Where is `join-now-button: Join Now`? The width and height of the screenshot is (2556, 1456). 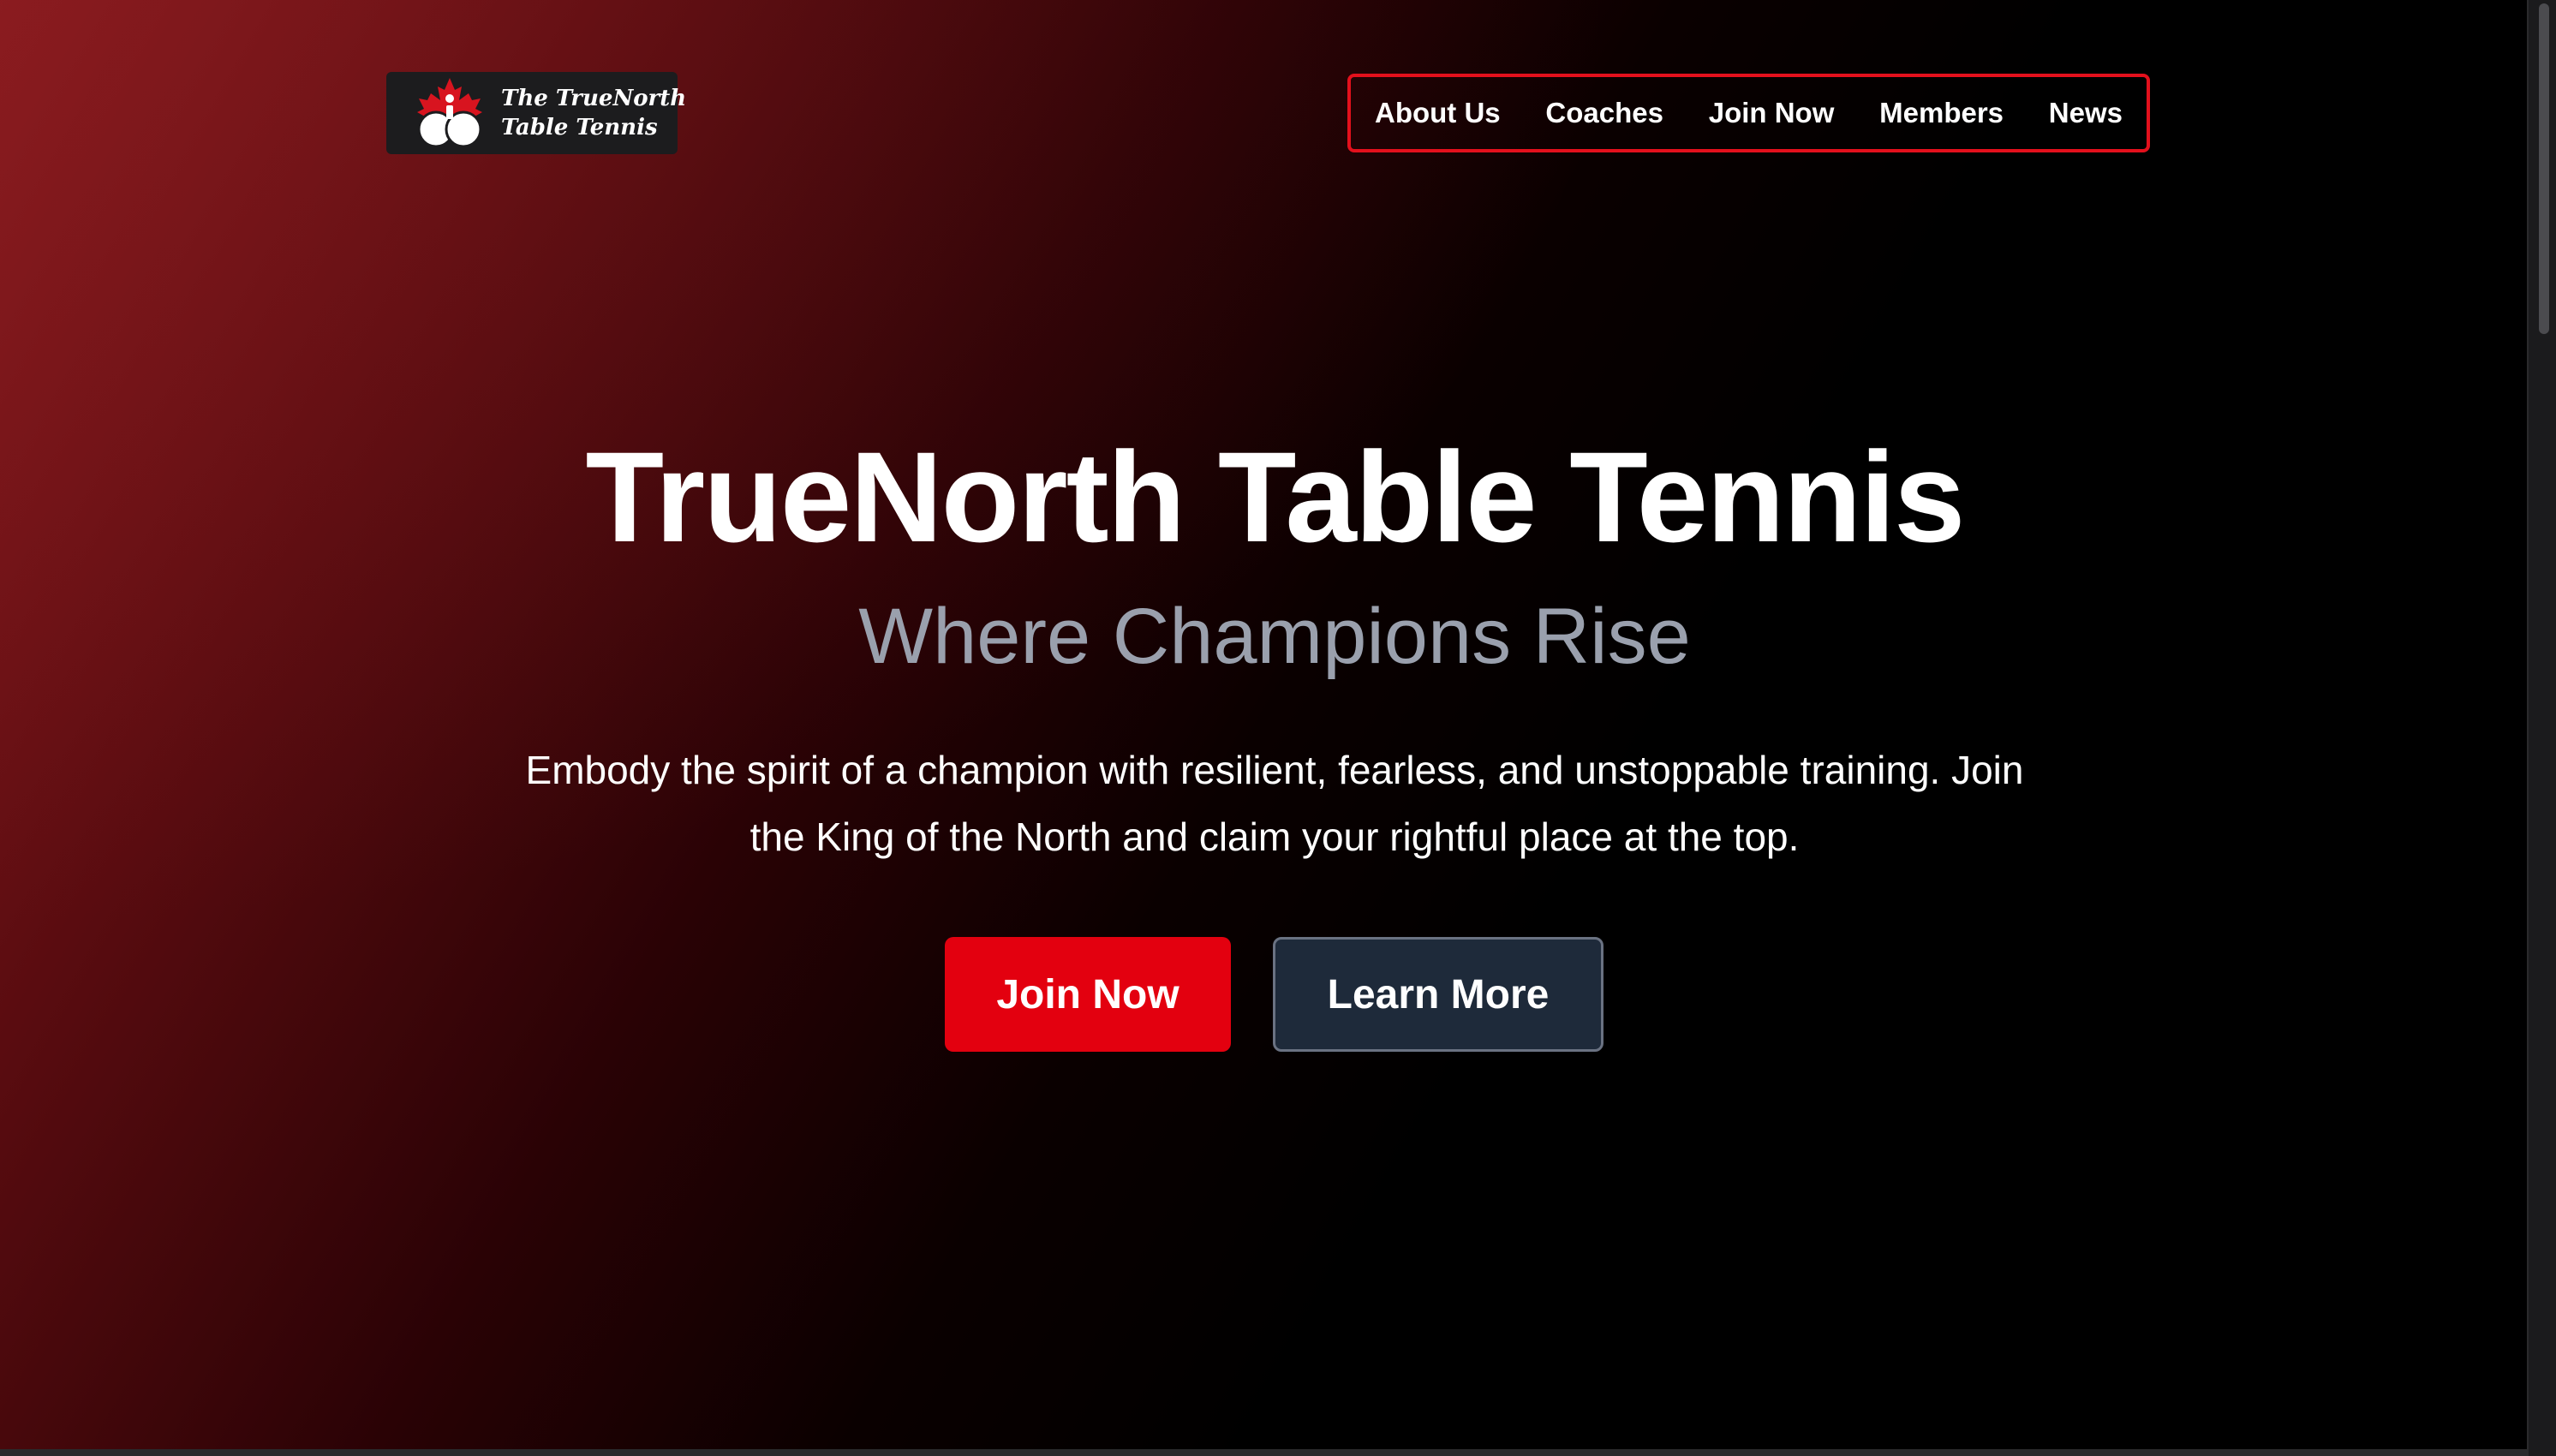 join-now-button: Join Now is located at coordinates (1088, 995).